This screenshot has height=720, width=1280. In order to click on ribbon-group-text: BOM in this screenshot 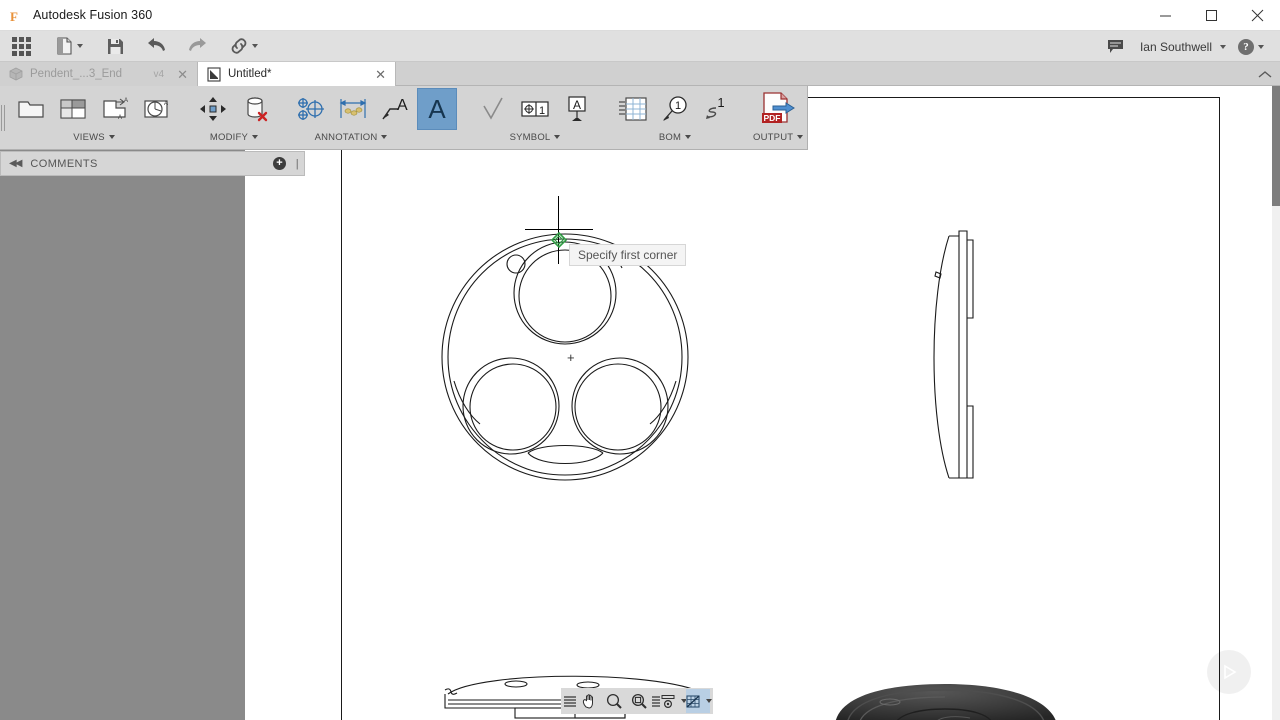, I will do `click(670, 137)`.